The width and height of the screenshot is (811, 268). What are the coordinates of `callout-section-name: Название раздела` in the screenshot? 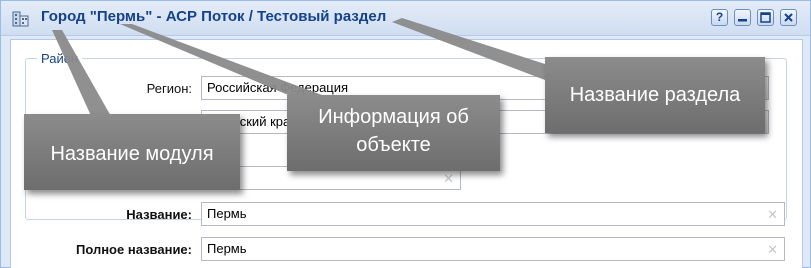 It's located at (655, 95).